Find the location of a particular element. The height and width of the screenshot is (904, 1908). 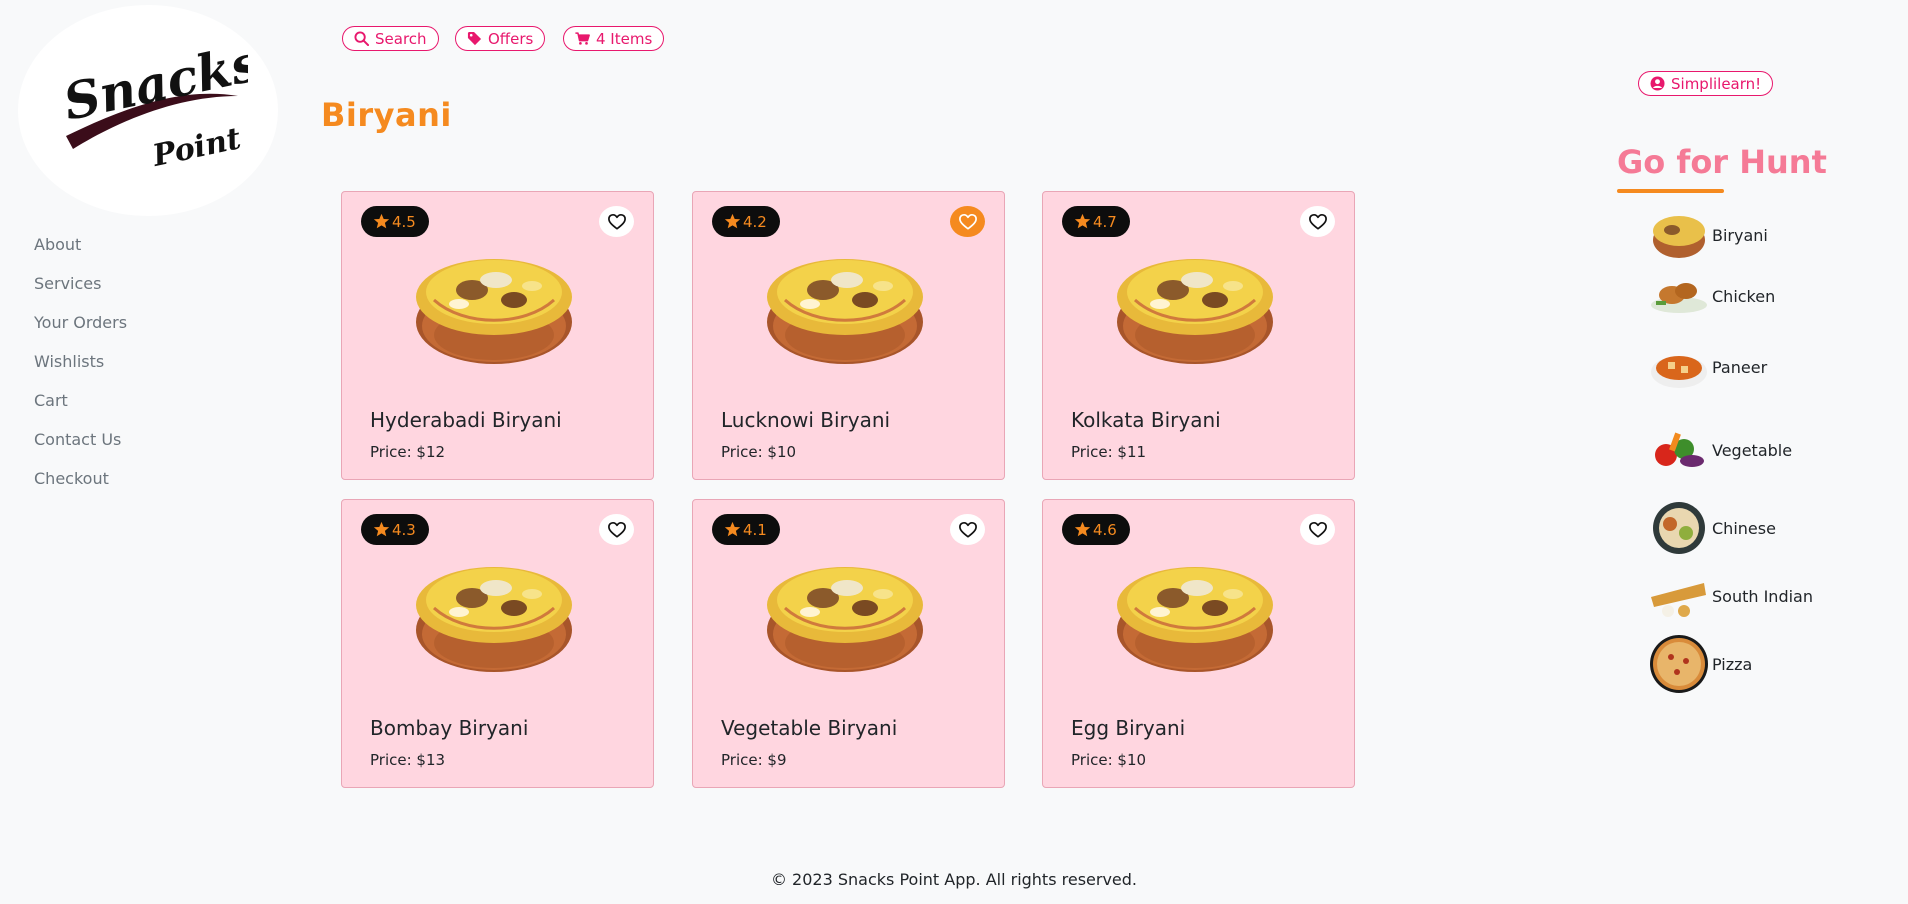

product-card: 4.3 Bombay Biryani Price: $13 is located at coordinates (497, 643).